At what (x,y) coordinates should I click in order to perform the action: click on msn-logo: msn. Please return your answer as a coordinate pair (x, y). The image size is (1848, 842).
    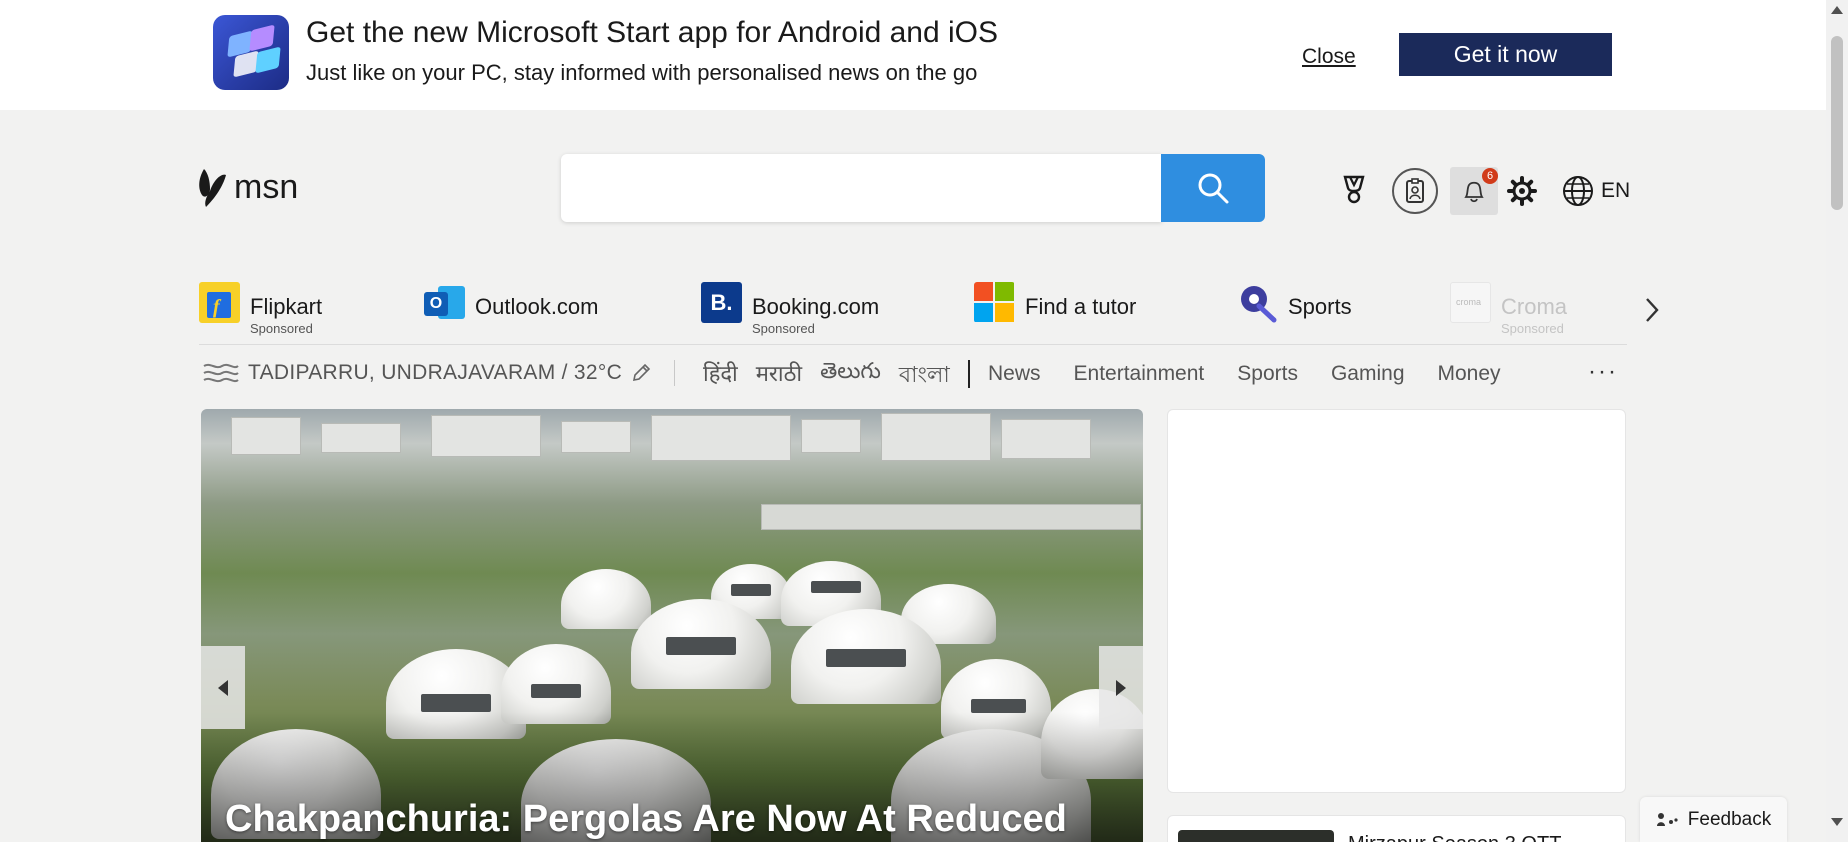
    Looking at the image, I should click on (247, 187).